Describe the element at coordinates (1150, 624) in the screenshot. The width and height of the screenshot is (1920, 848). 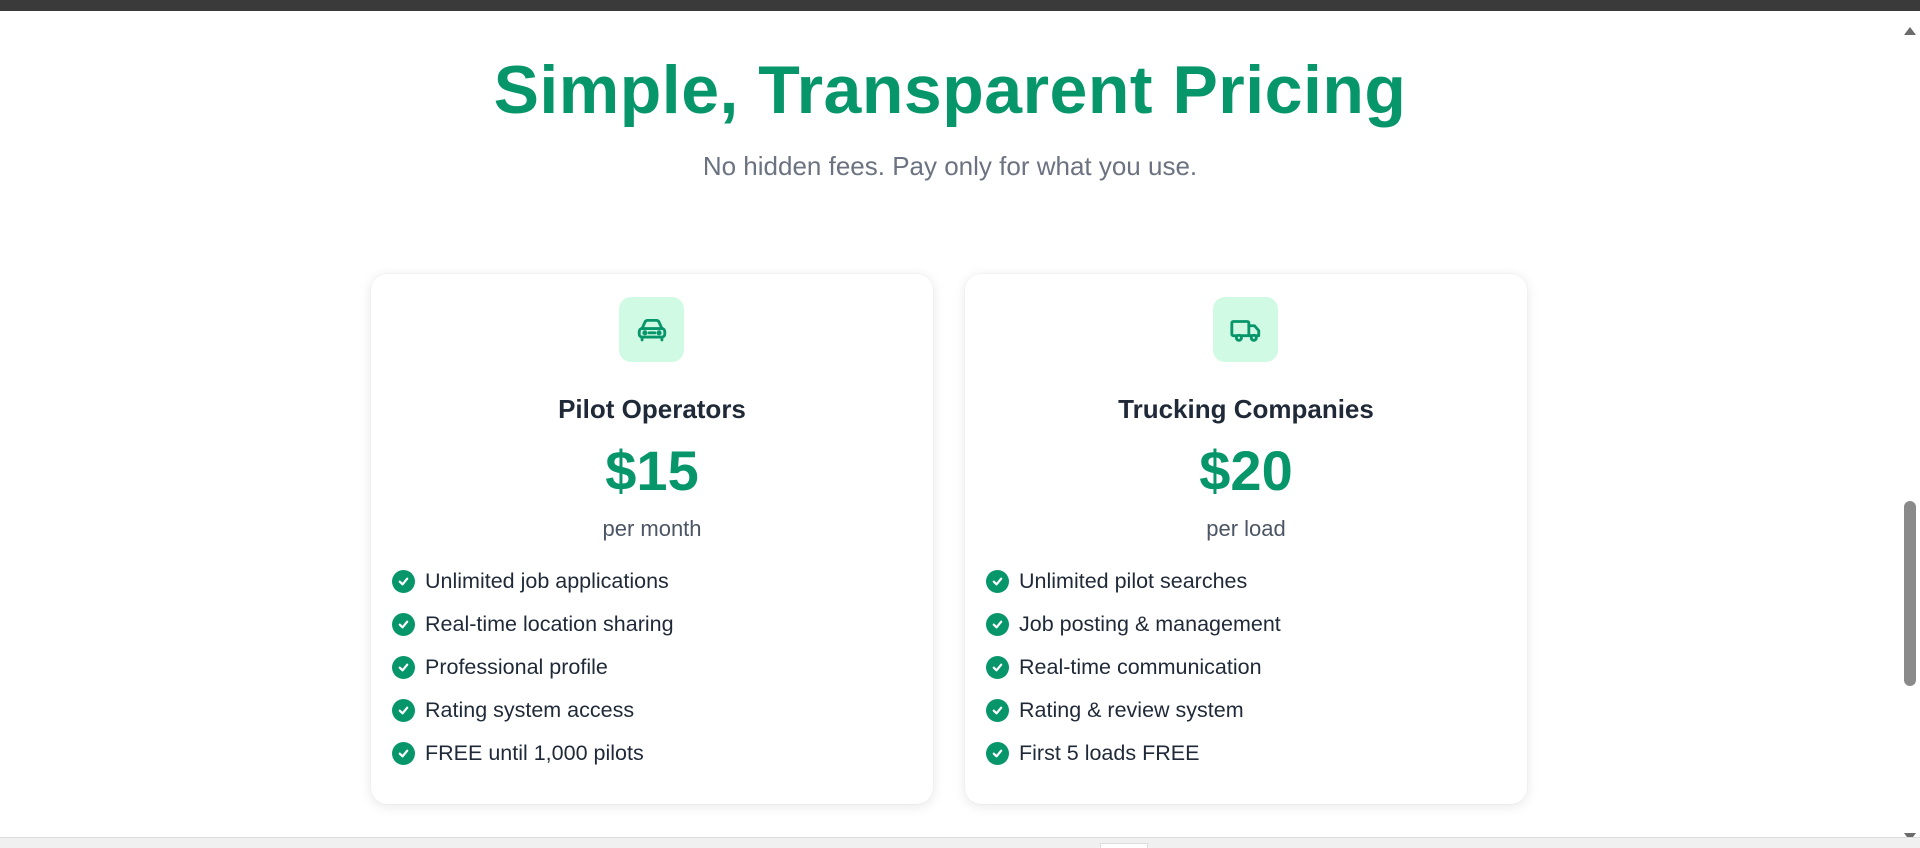
I see `feature-text: Job posting & management` at that location.